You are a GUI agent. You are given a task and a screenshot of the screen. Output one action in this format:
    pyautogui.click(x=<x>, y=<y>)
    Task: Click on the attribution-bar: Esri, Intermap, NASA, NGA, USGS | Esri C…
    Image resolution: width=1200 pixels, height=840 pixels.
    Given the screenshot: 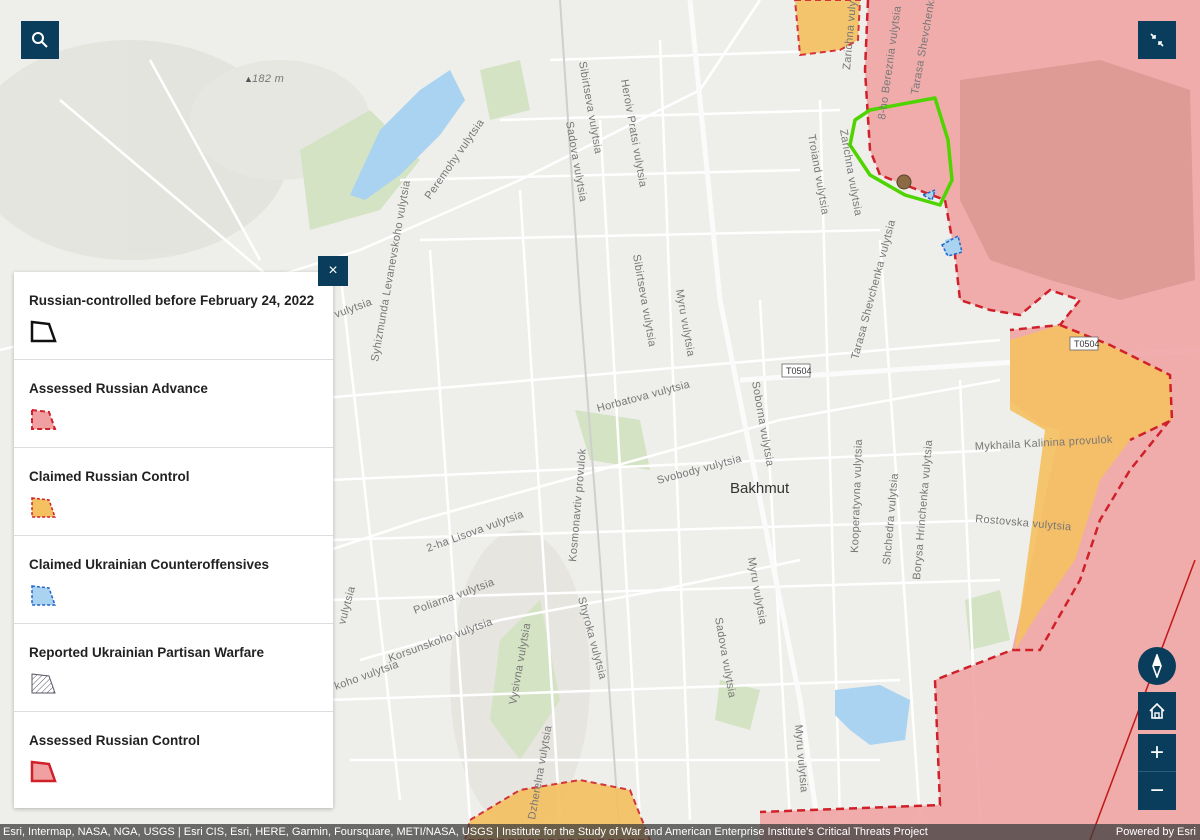 What is the action you would take?
    pyautogui.click(x=600, y=832)
    